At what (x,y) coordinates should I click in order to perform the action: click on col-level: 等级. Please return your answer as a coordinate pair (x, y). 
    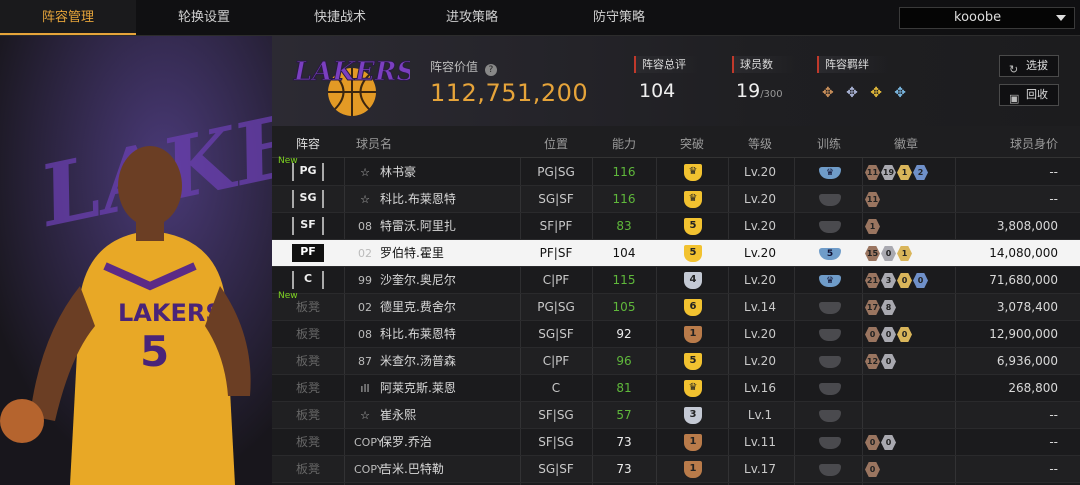
    Looking at the image, I should click on (760, 143).